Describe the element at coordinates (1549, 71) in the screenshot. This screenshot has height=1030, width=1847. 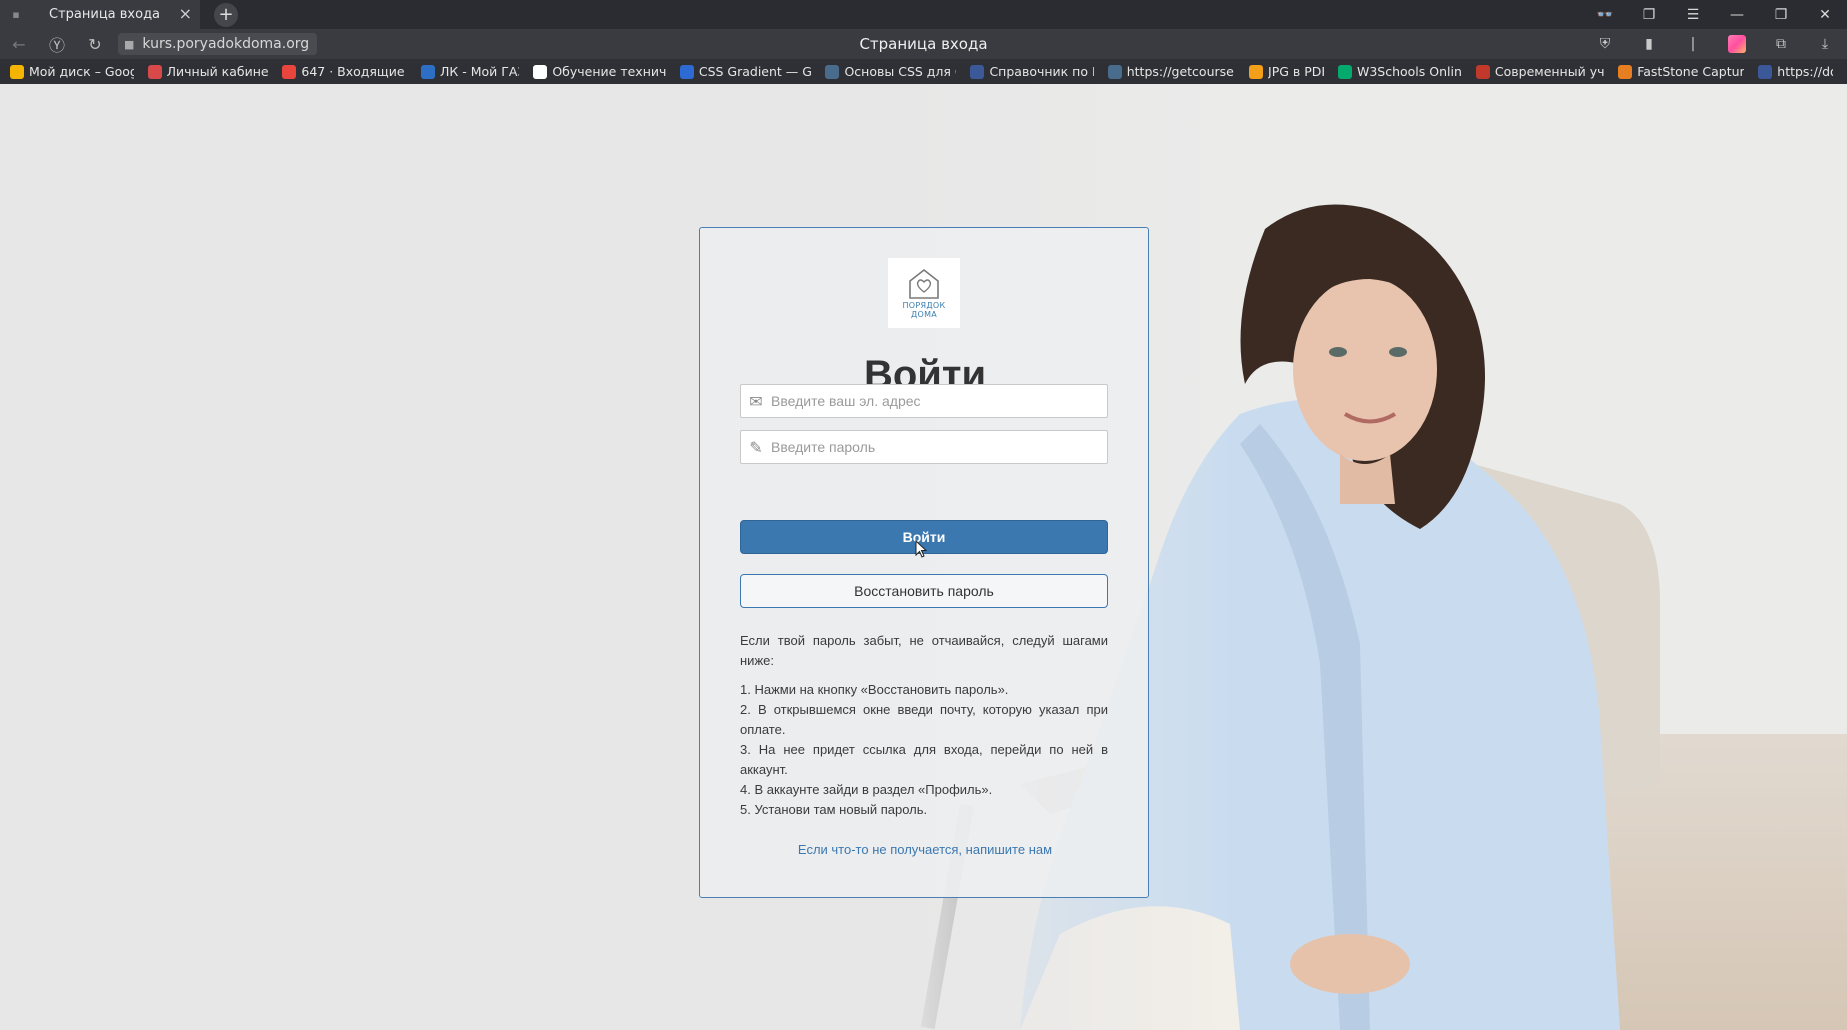
I see `bookmark-label: Современный уче` at that location.